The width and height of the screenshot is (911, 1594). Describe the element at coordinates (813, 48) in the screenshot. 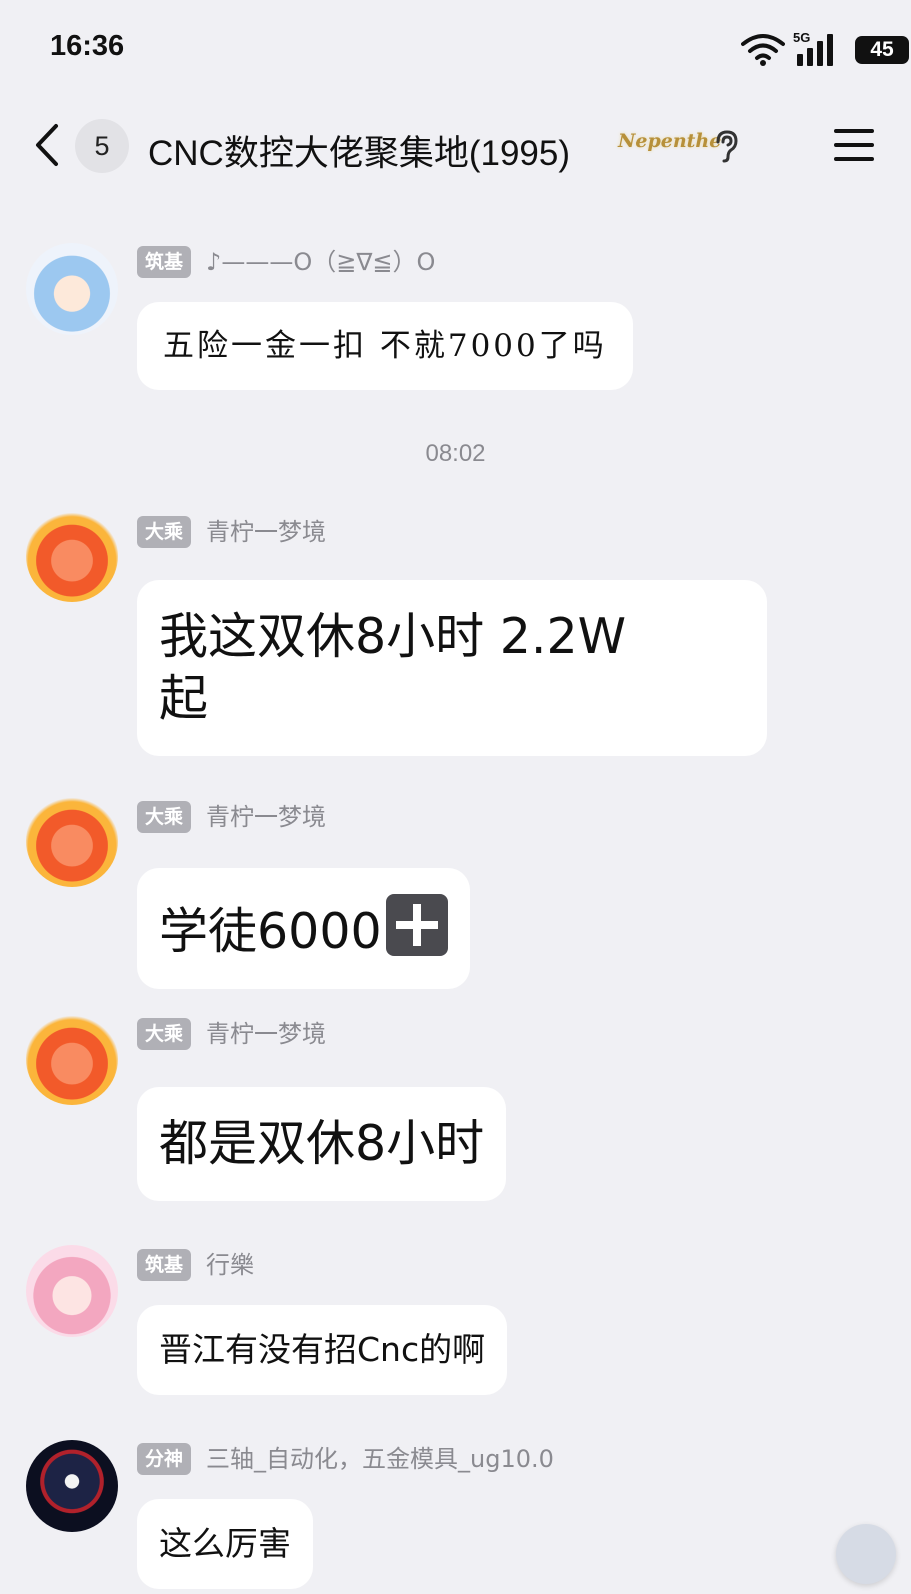

I see `signal-icon: 5G` at that location.